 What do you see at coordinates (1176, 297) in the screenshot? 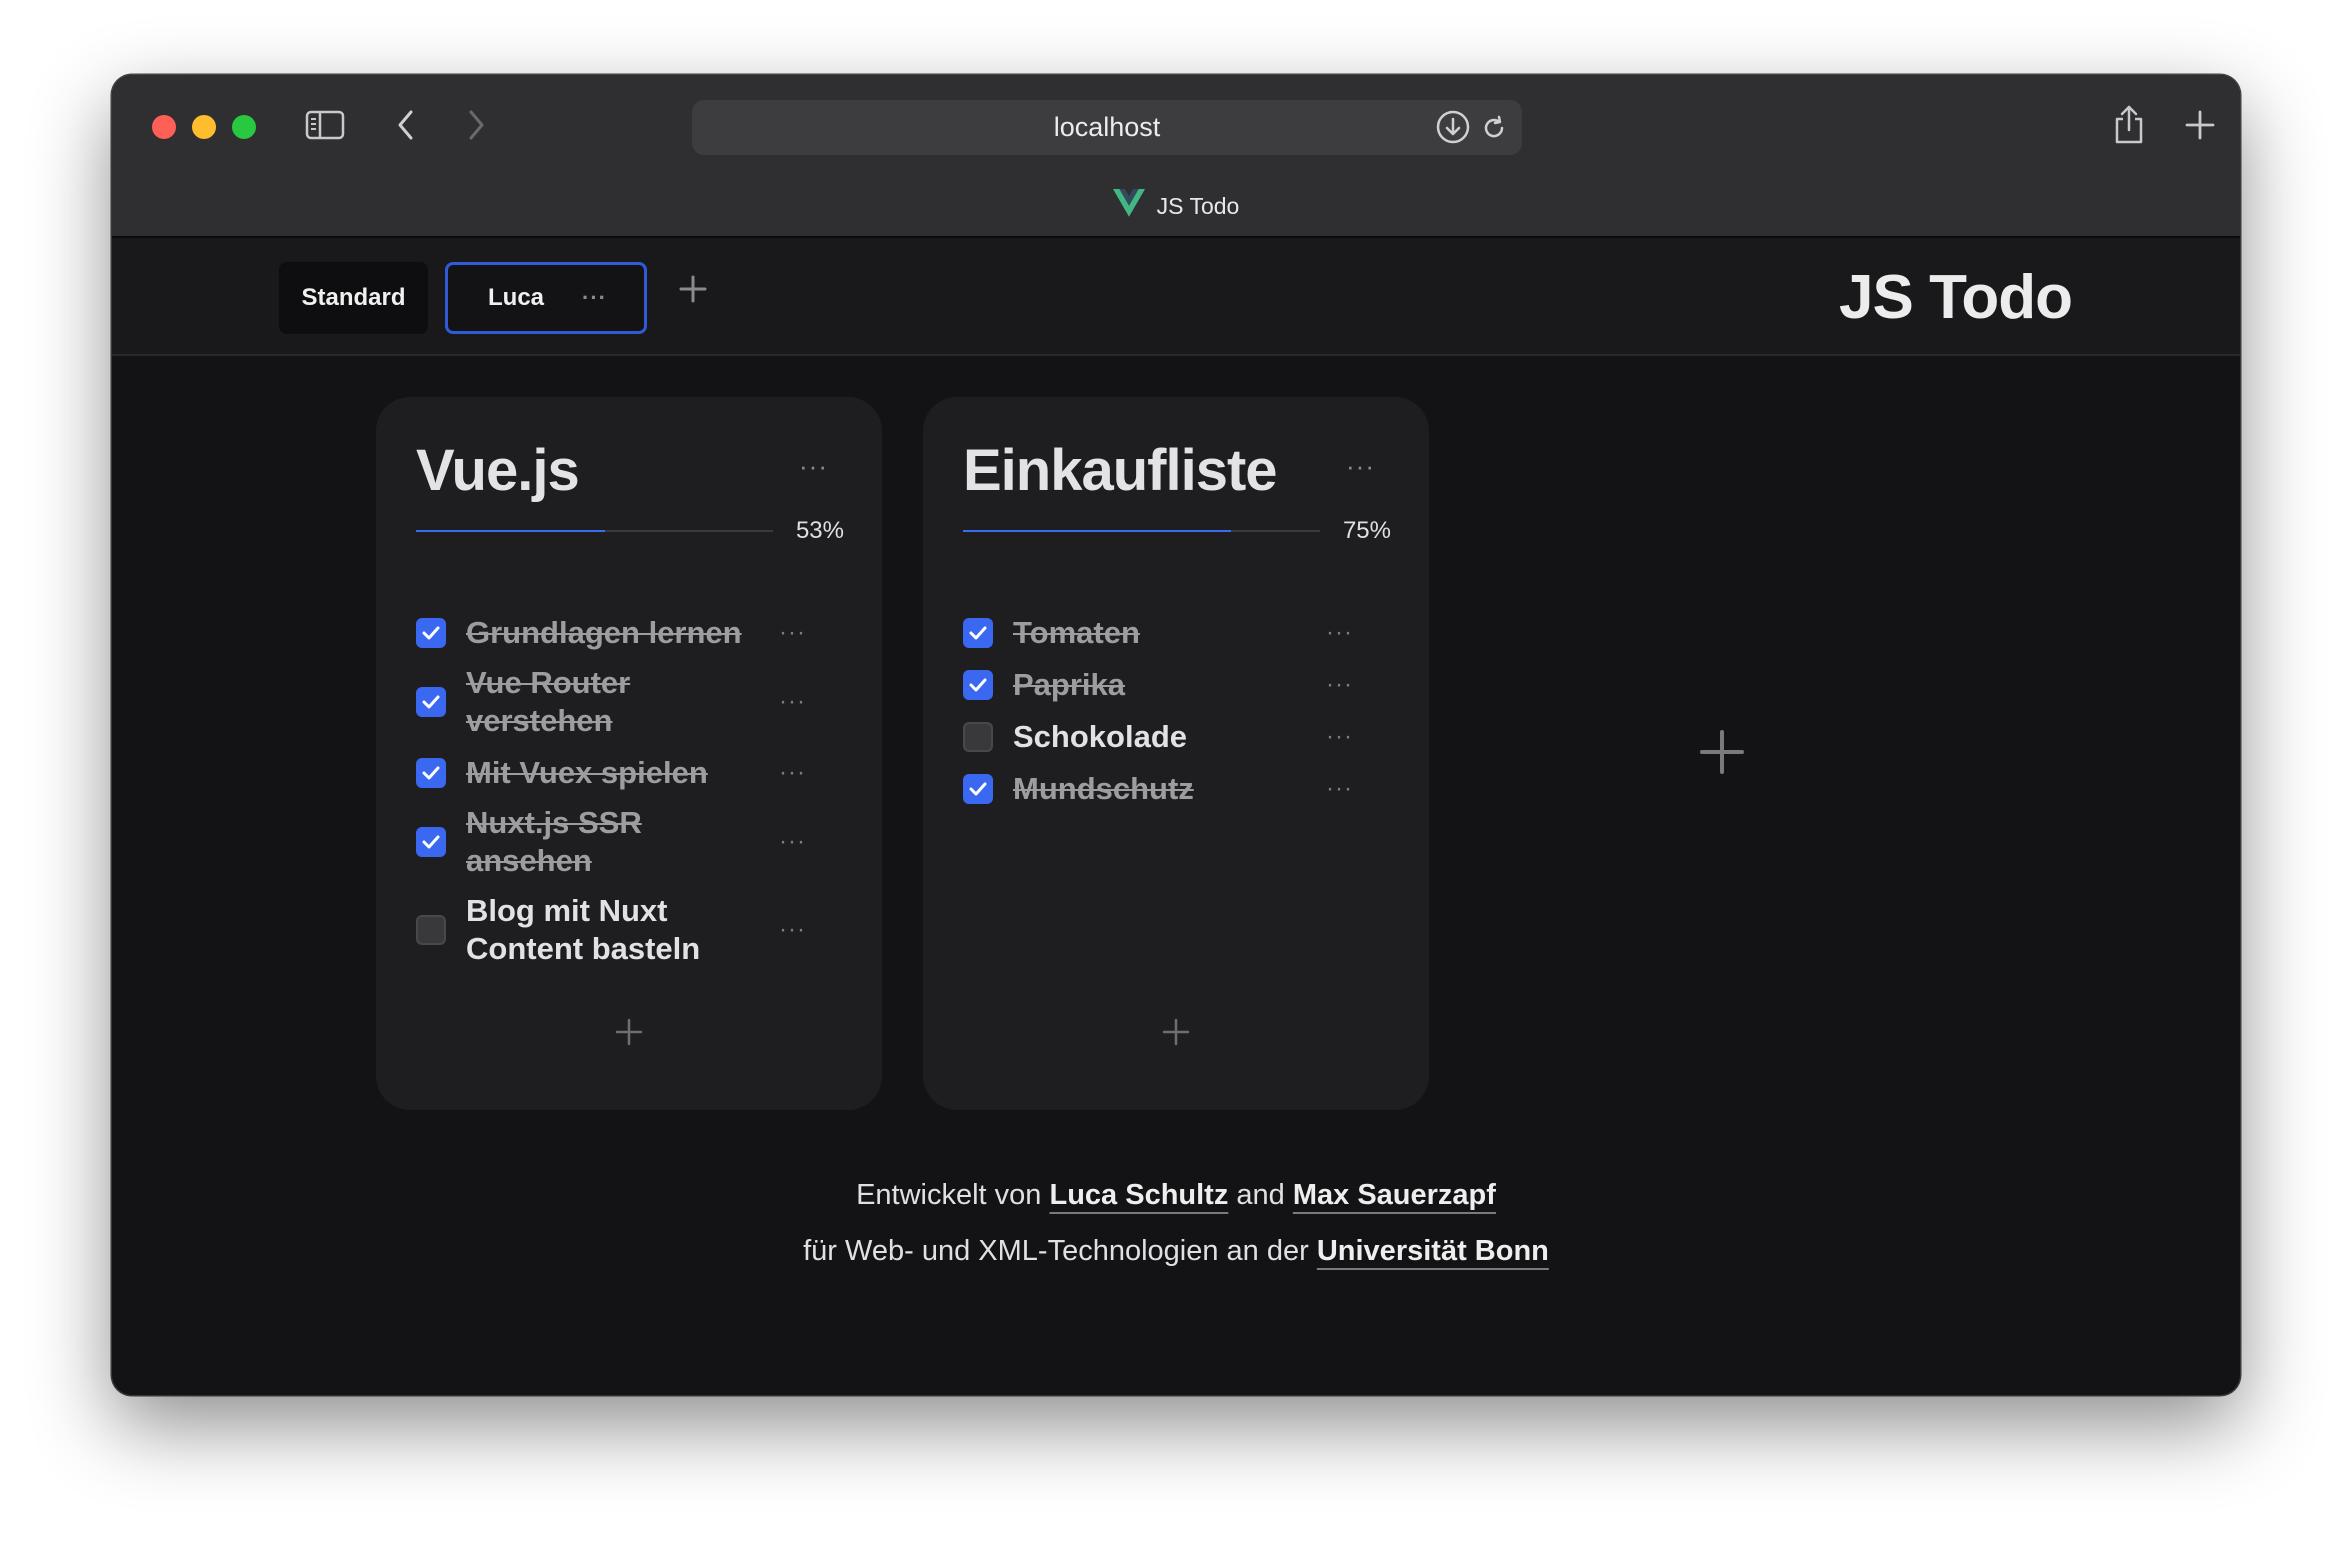
I see `app-header: Standard Luca ··· JS Todo` at bounding box center [1176, 297].